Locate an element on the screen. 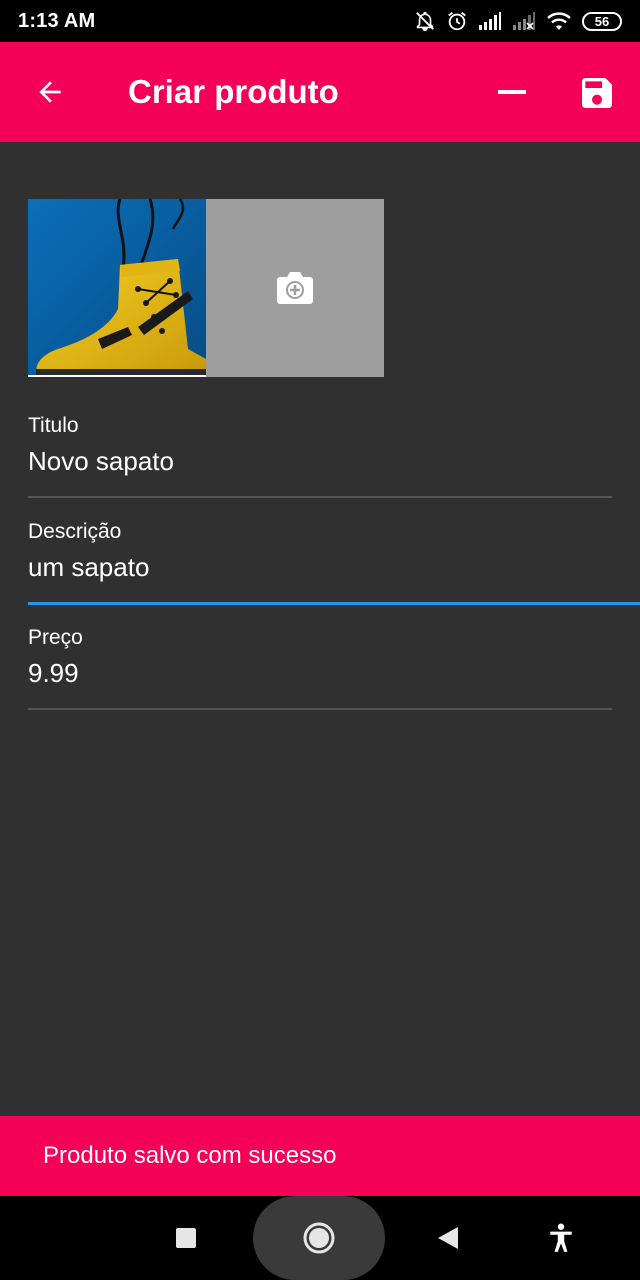 This screenshot has width=640, height=1280. back-button is located at coordinates (50, 92).